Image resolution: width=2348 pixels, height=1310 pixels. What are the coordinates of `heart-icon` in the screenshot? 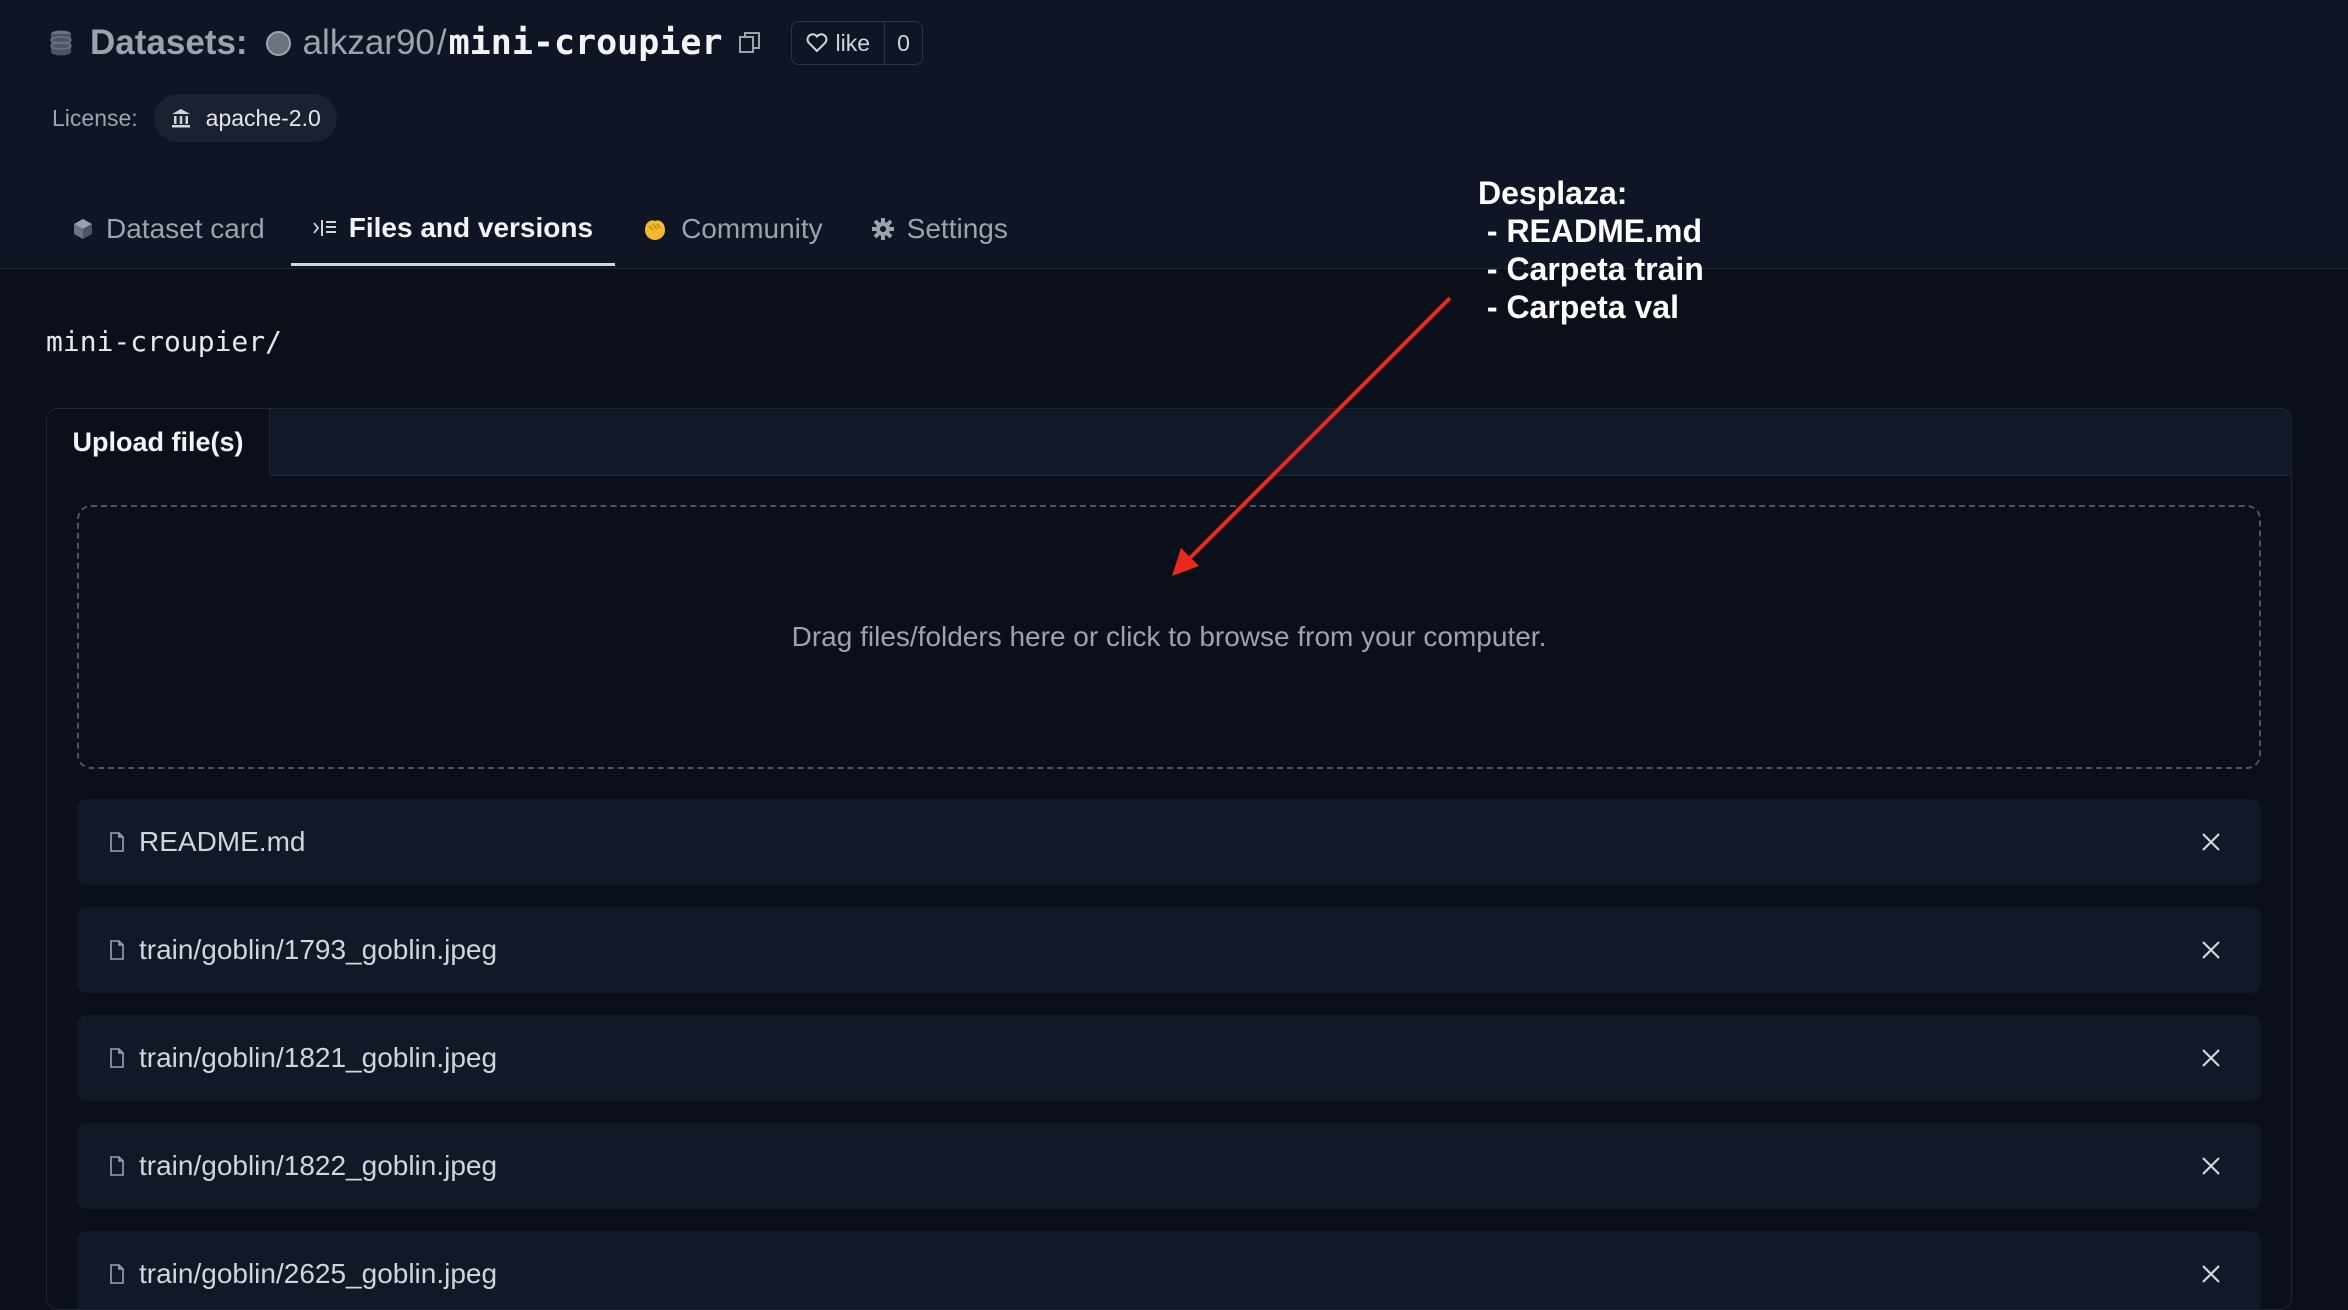 It's located at (816, 43).